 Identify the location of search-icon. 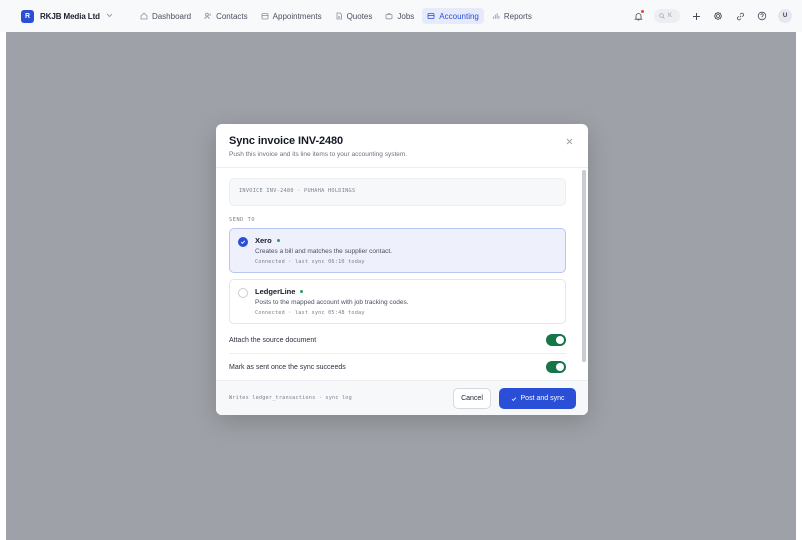
(662, 16).